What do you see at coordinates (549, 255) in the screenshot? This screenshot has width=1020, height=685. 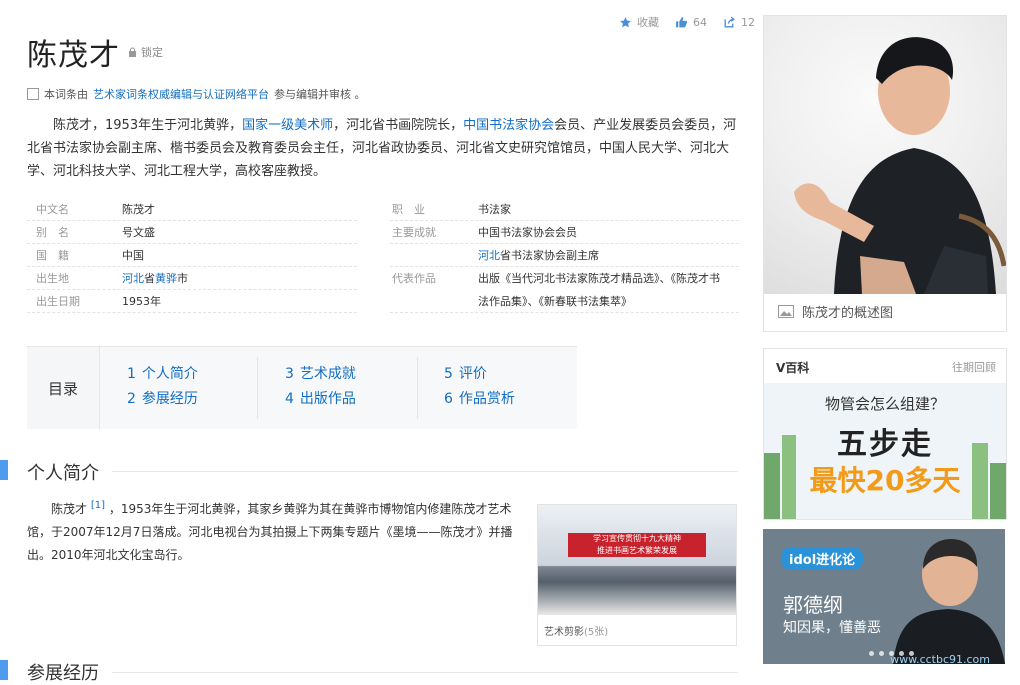 I see `info-value: 省书法家协会副主席` at bounding box center [549, 255].